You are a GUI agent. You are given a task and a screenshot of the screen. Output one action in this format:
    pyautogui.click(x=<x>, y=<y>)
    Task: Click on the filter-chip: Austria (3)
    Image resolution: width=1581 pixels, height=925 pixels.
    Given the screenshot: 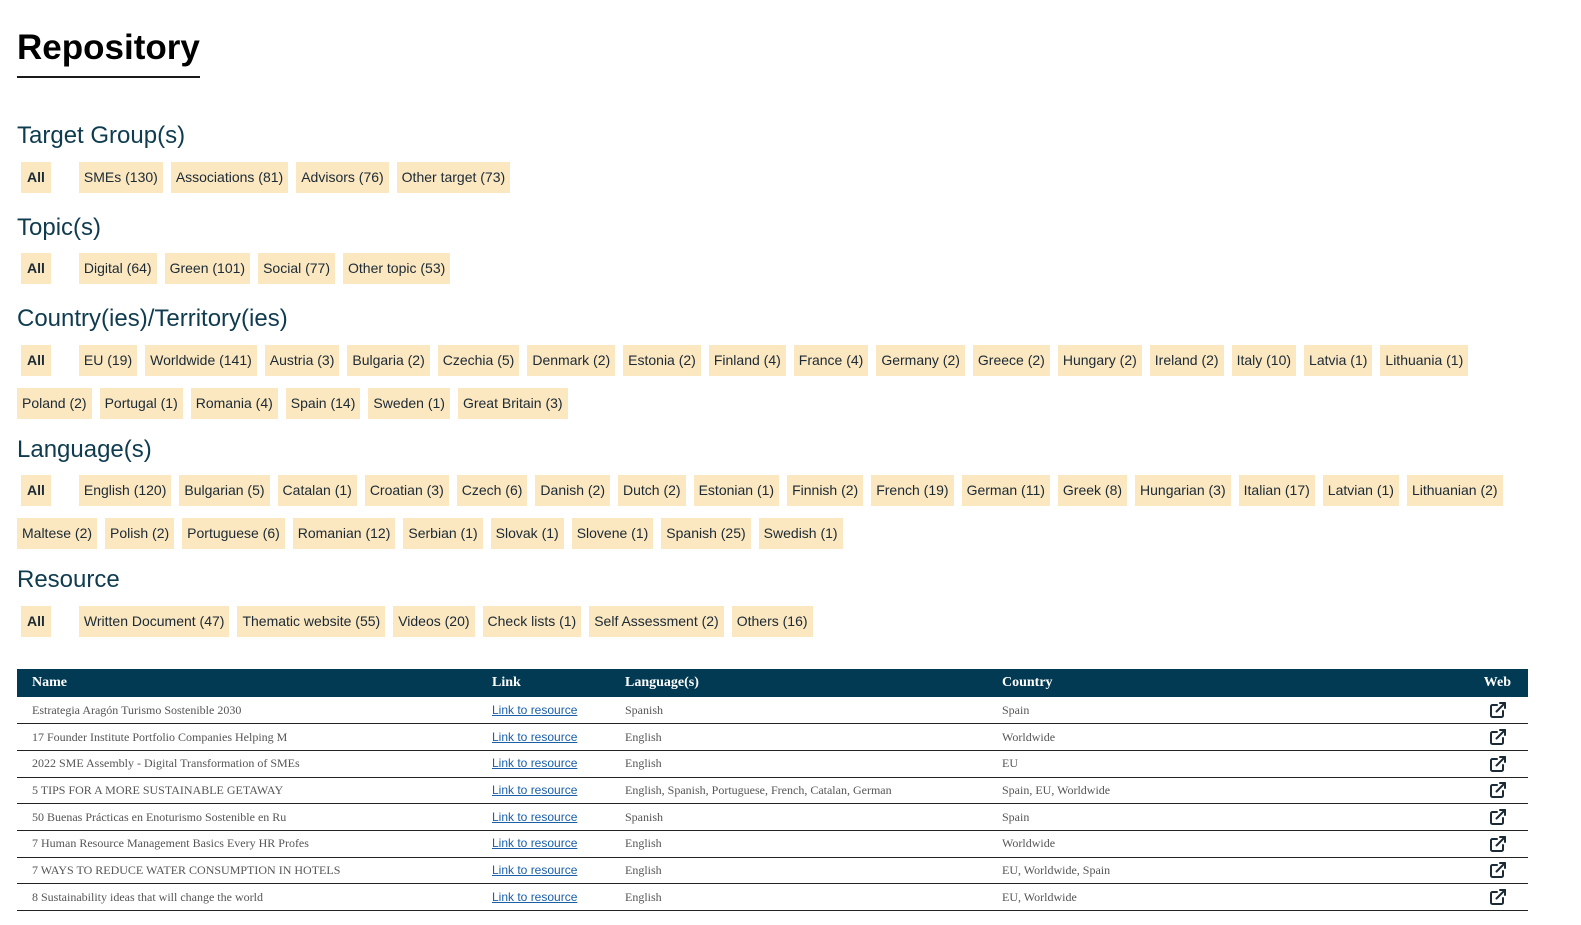 What is the action you would take?
    pyautogui.click(x=302, y=360)
    